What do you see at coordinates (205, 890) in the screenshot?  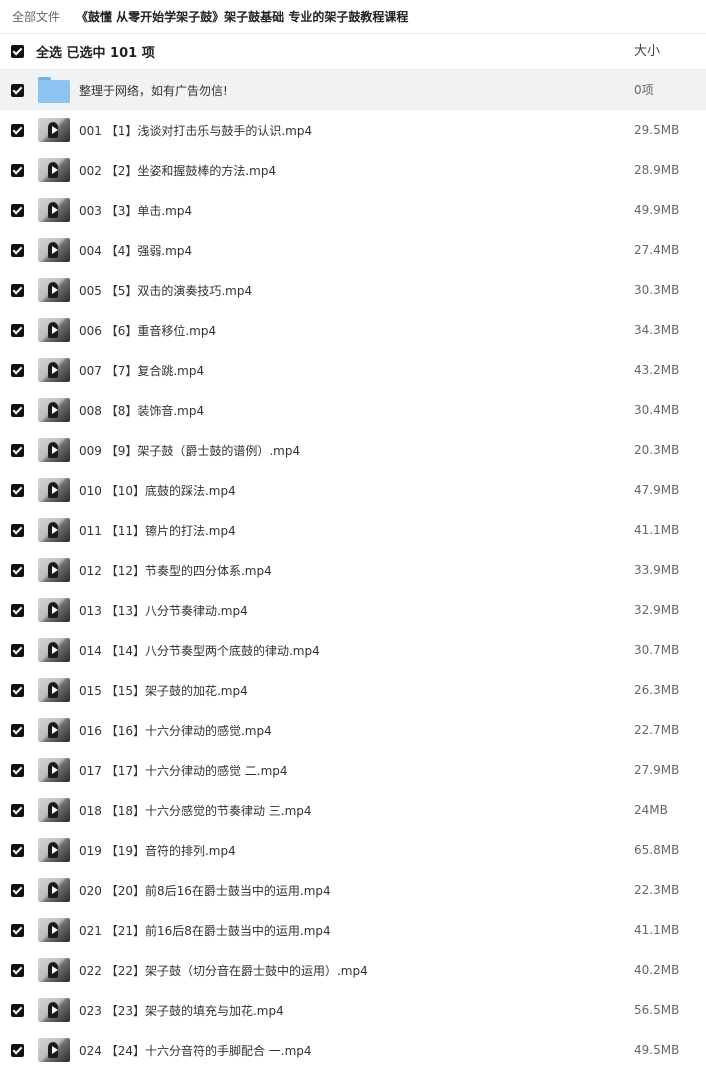 I see `file-name: 020 【20】前8后16在爵士鼓当中的运用.mp4` at bounding box center [205, 890].